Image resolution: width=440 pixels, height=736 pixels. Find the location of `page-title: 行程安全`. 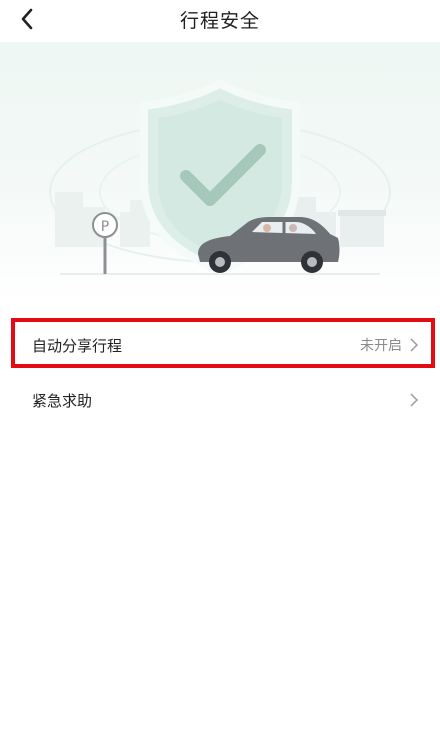

page-title: 行程安全 is located at coordinates (219, 21).